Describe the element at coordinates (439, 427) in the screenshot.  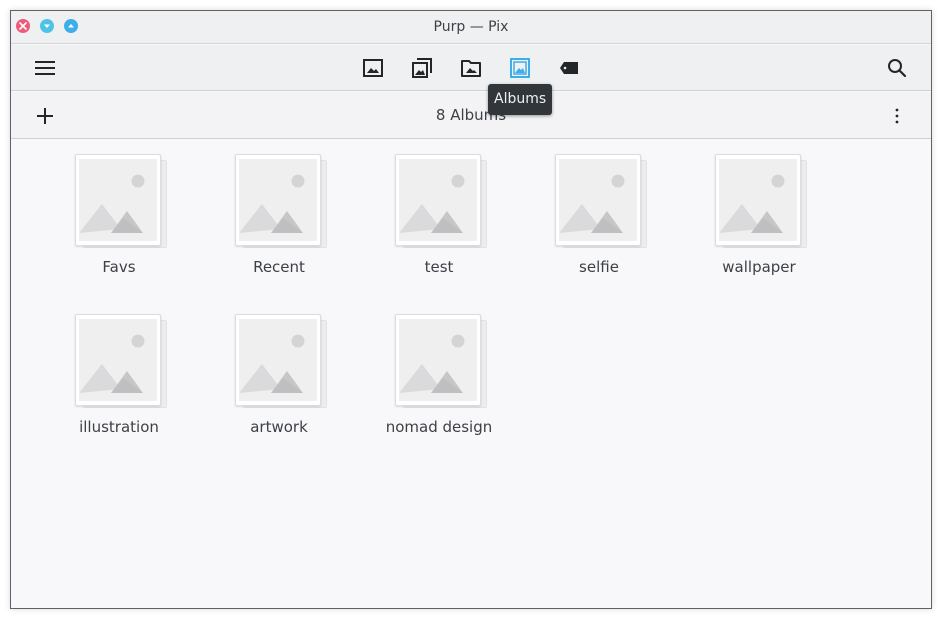
I see `album-name: nomad design` at that location.